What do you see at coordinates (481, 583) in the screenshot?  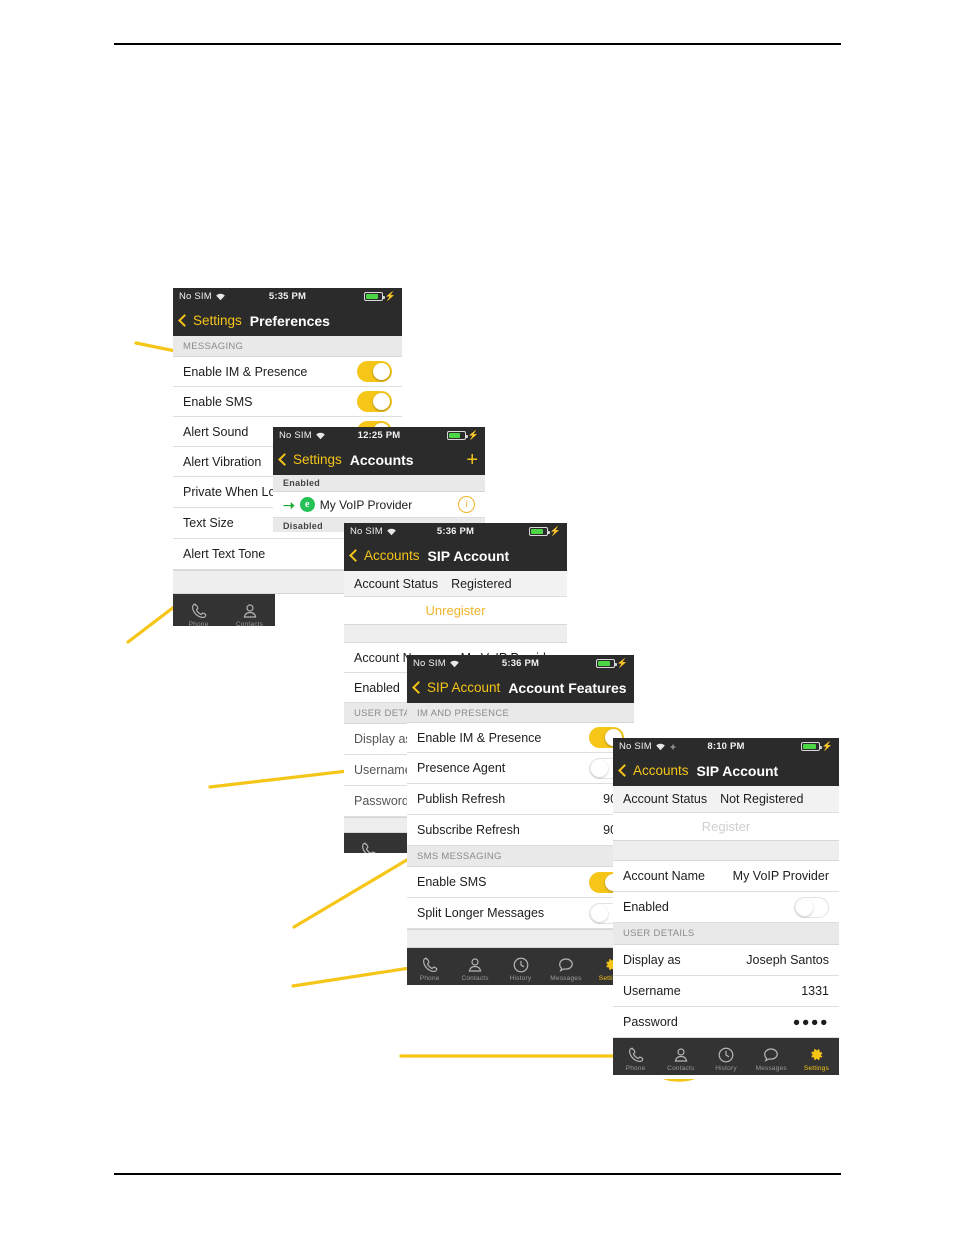 I see `account-status-value: Registered` at bounding box center [481, 583].